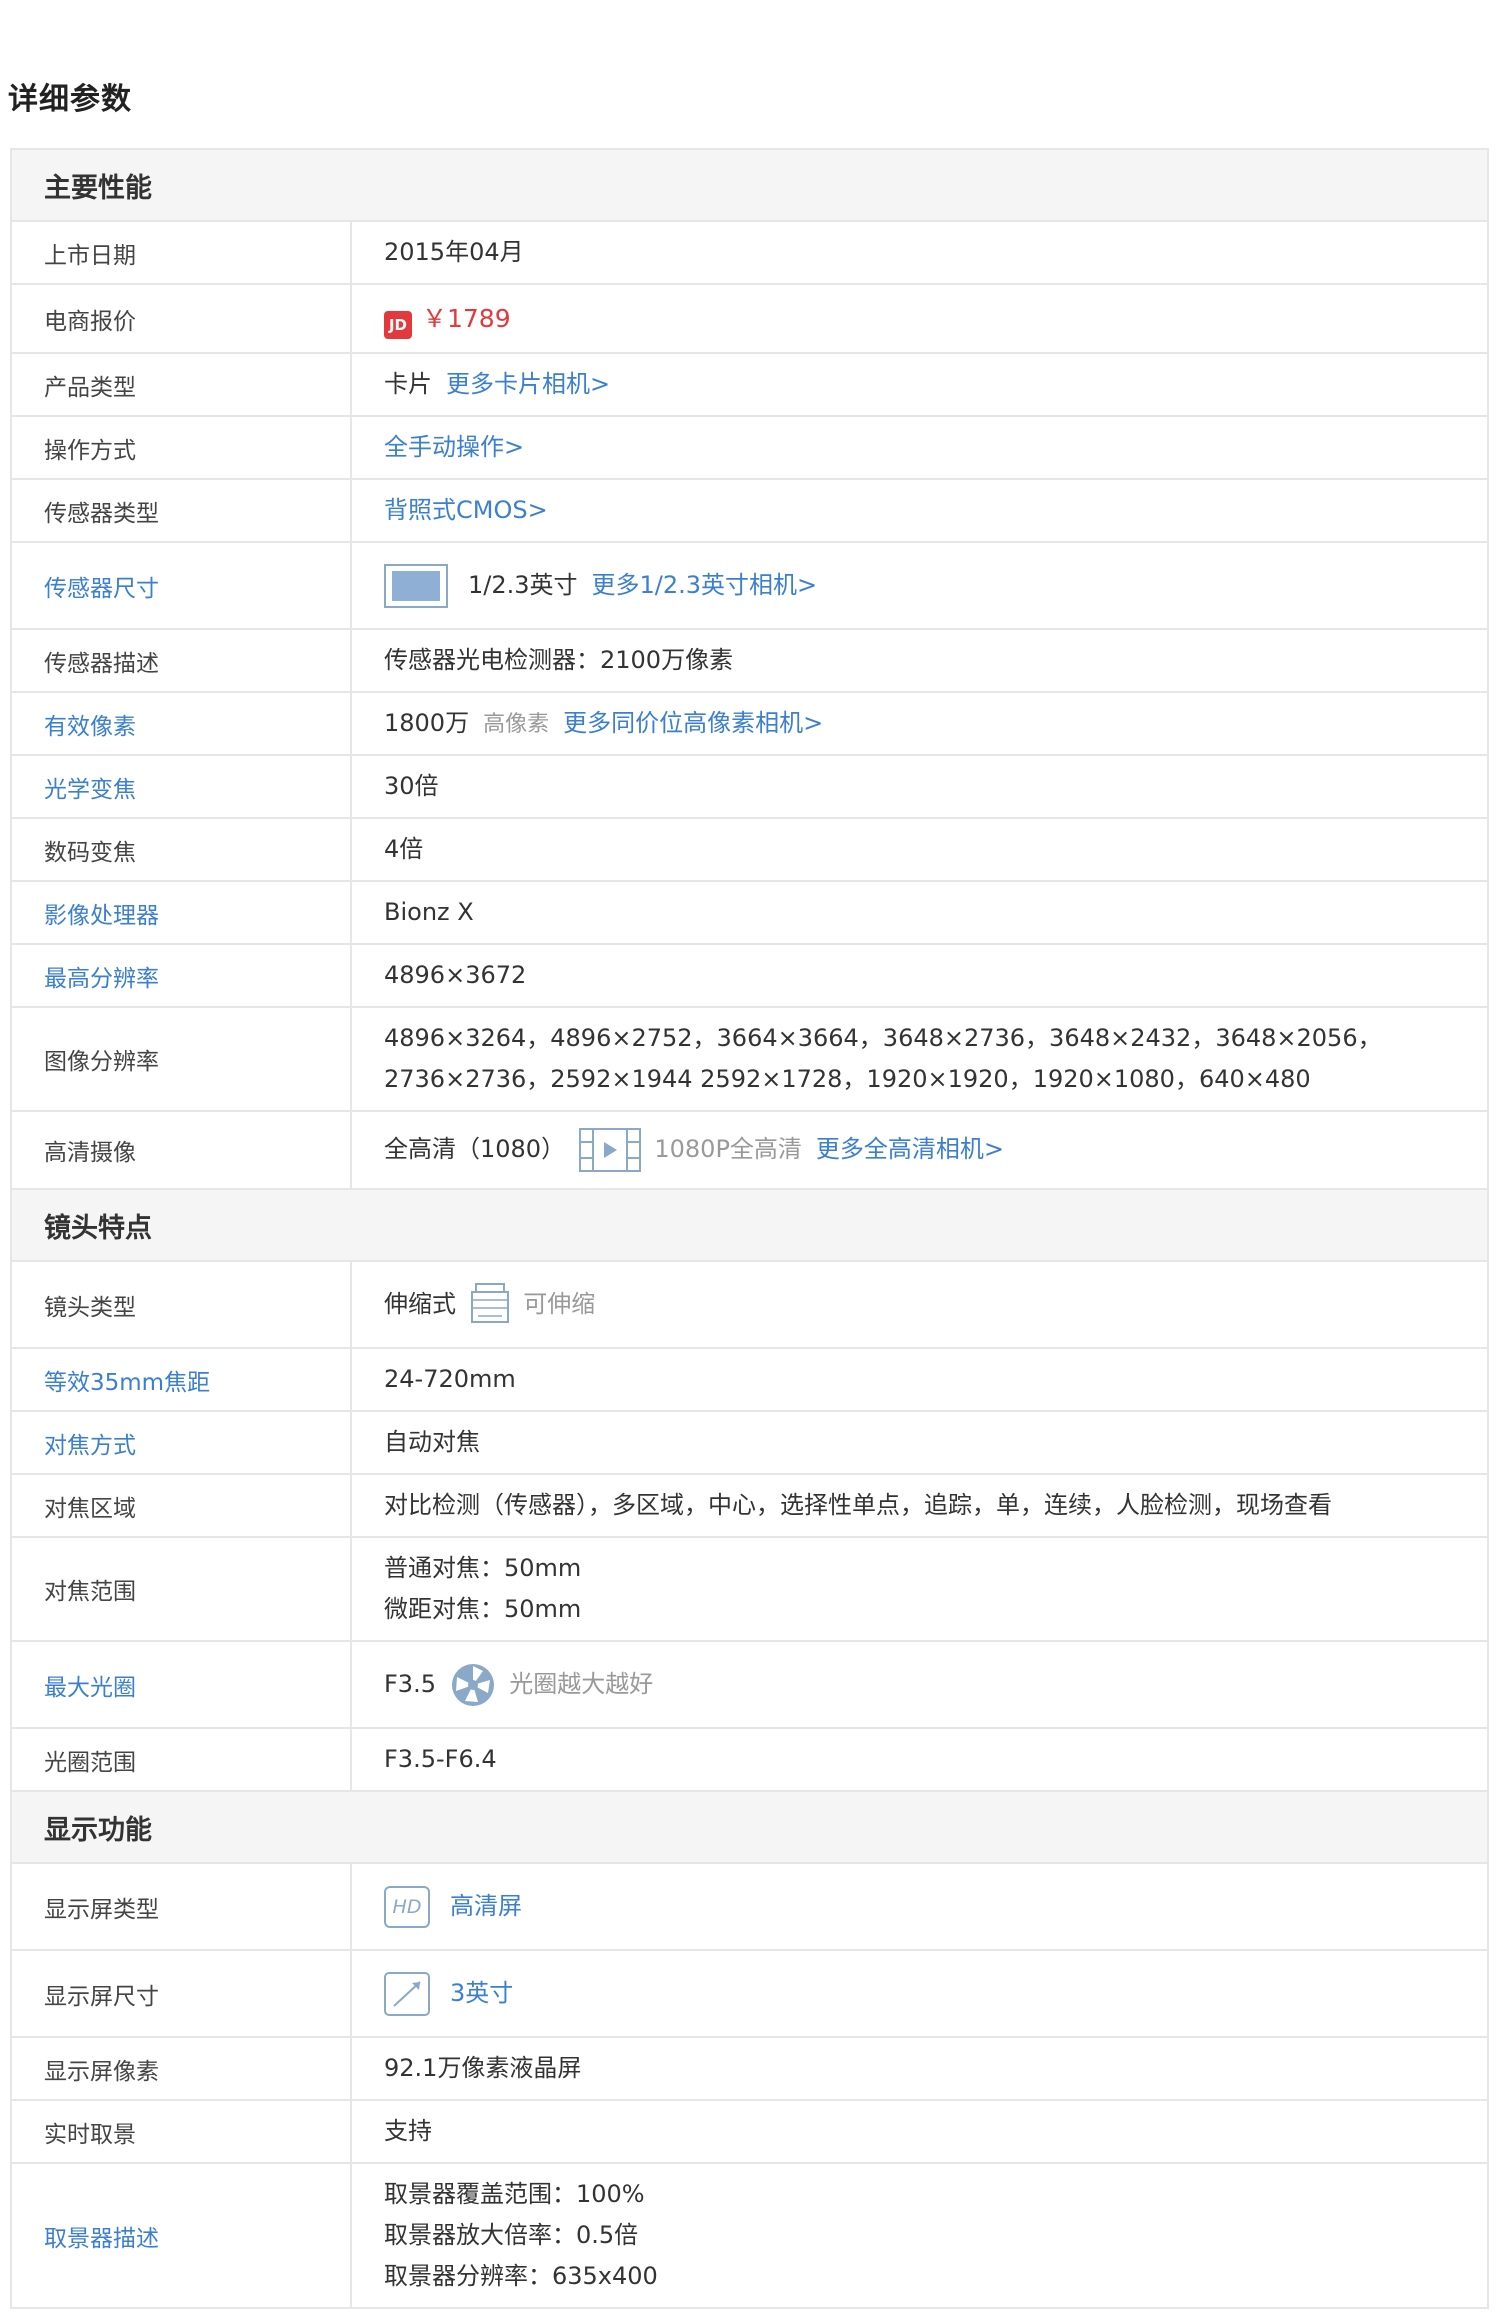 This screenshot has width=1500, height=2322. I want to click on spec-value-line: 取景器分辨率：635x400, so click(521, 2276).